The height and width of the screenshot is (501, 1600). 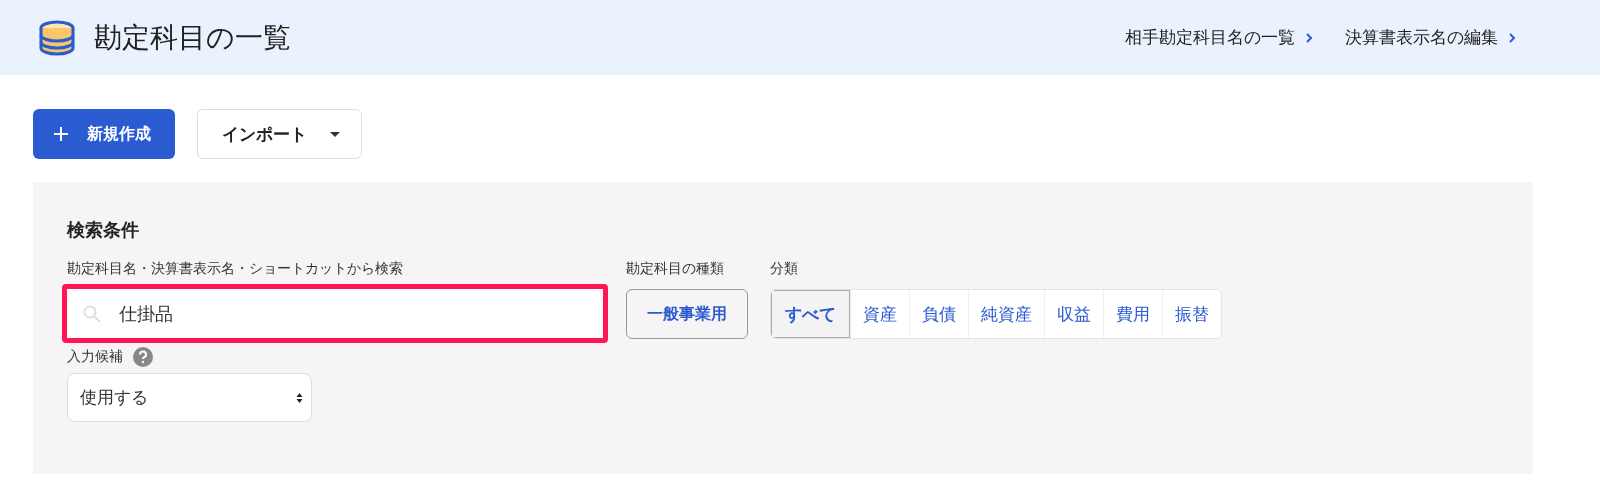 I want to click on account-type-button: 一般事業用, so click(x=687, y=314).